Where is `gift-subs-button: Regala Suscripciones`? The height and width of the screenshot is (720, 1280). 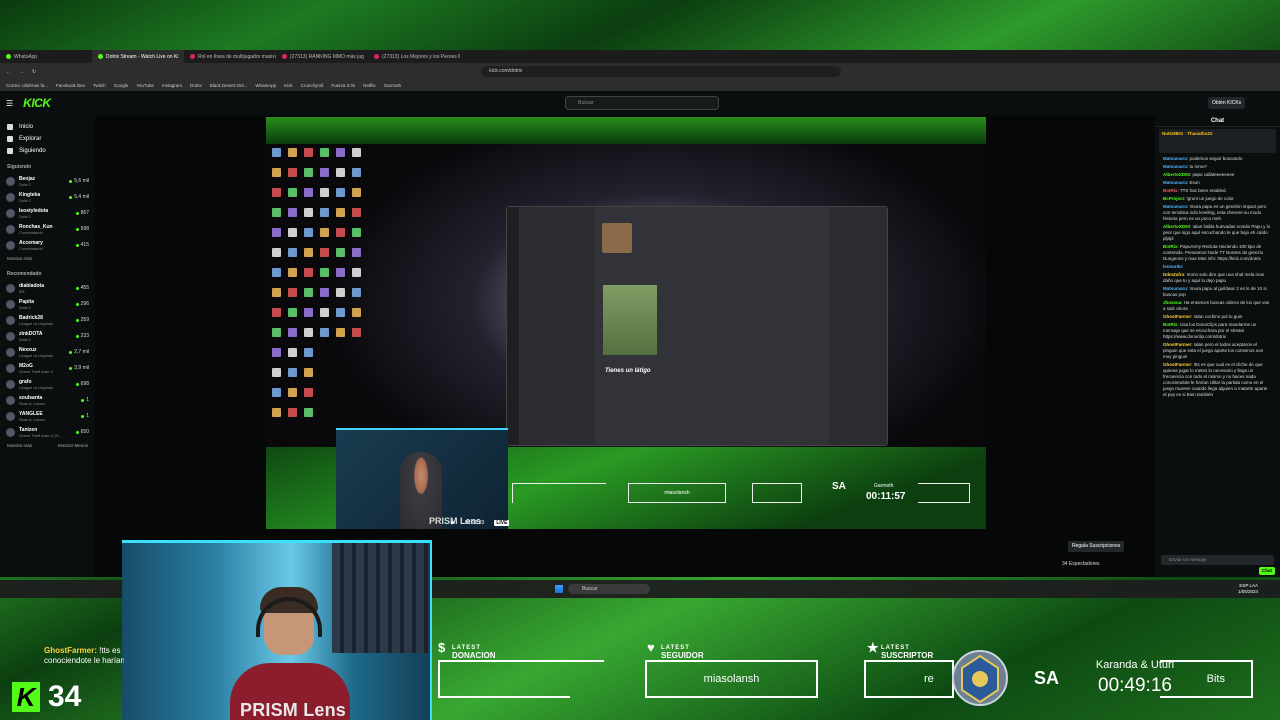
gift-subs-button: Regala Suscripciones is located at coordinates (1096, 546).